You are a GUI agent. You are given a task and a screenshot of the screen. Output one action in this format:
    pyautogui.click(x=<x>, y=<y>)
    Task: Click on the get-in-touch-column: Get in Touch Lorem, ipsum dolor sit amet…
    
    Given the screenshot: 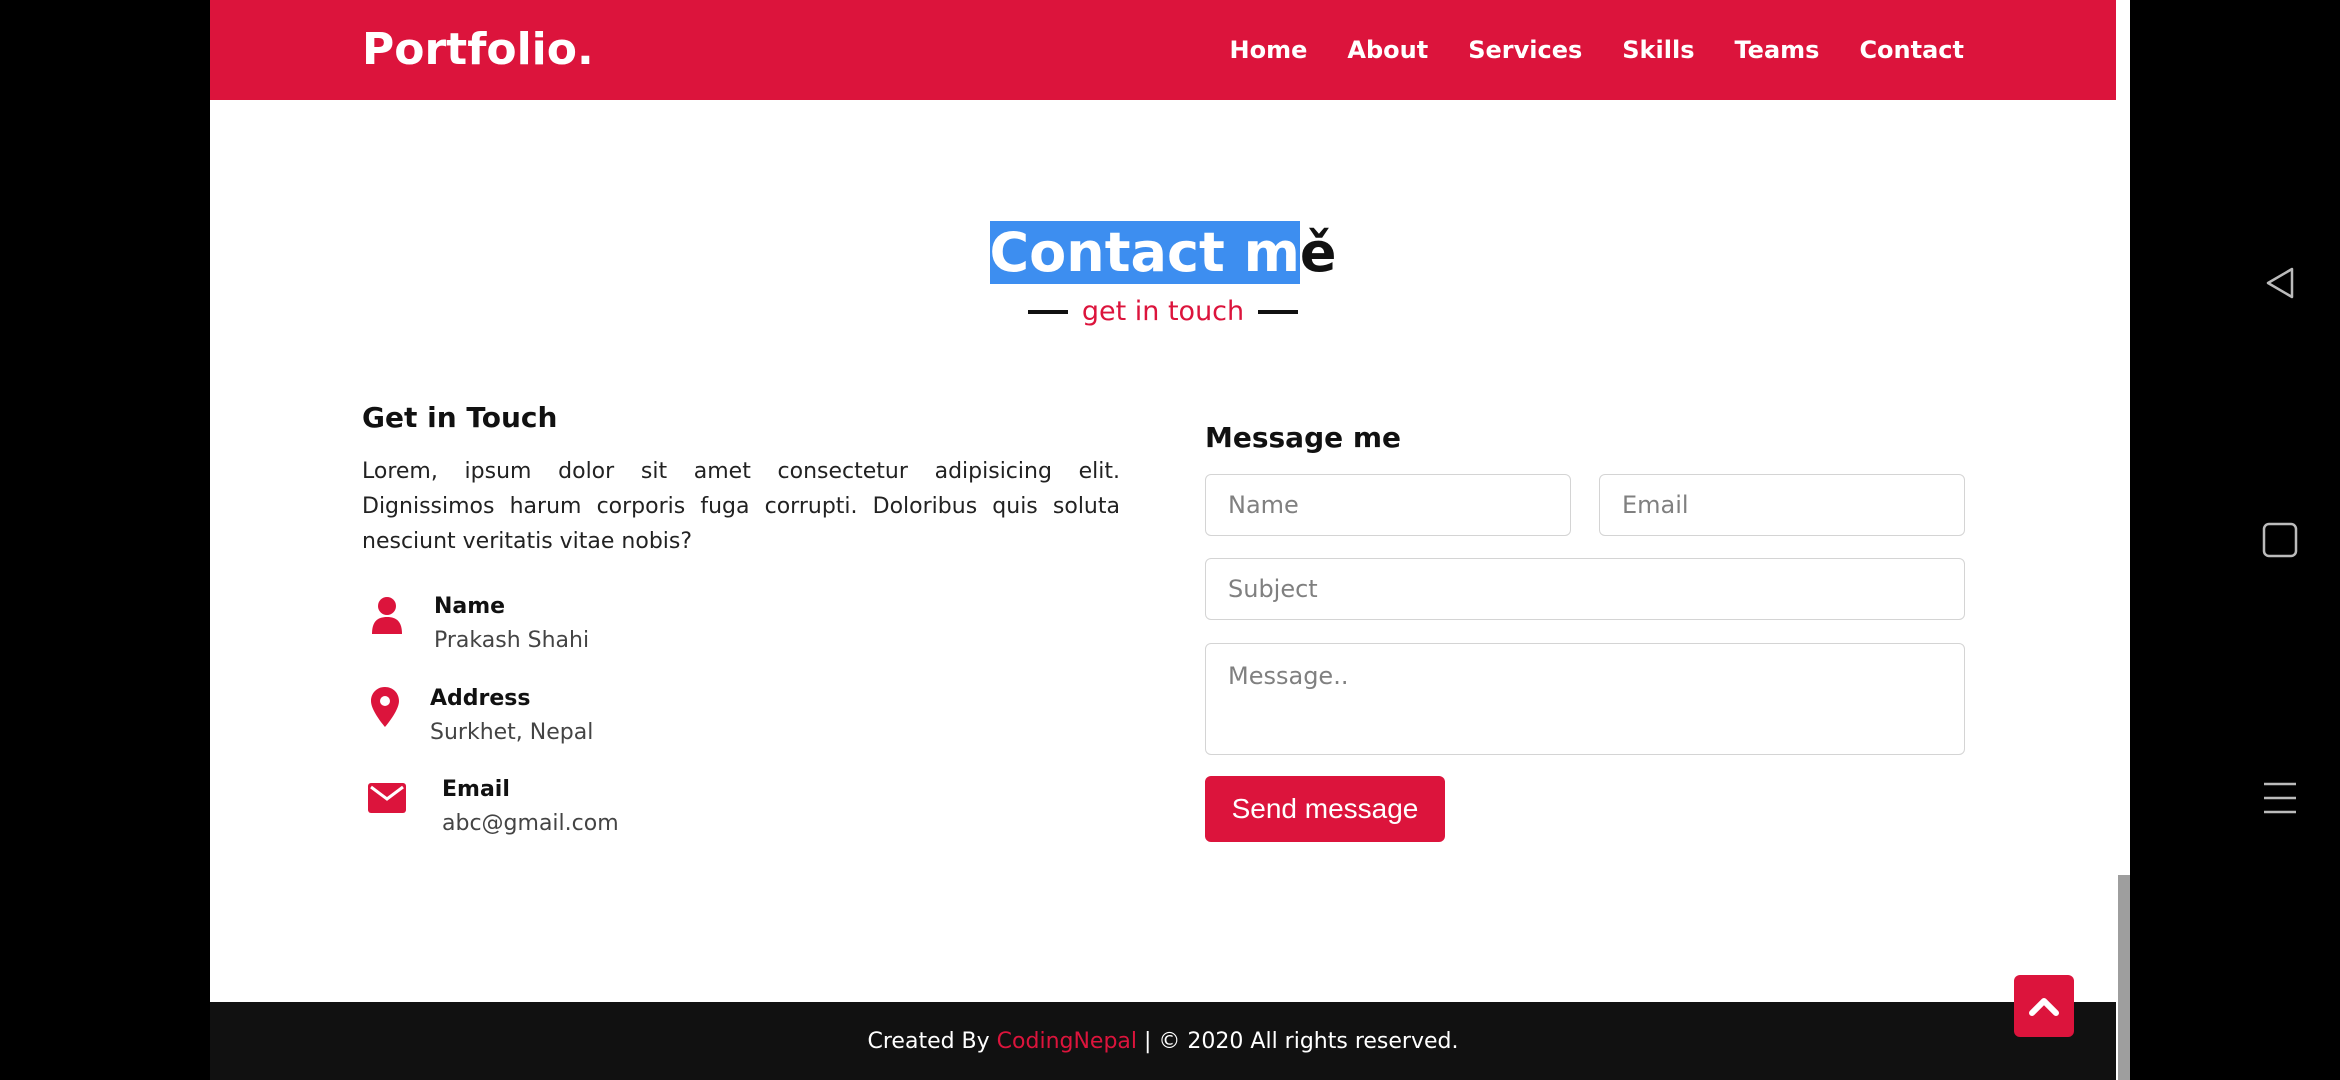 What is the action you would take?
    pyautogui.click(x=741, y=478)
    